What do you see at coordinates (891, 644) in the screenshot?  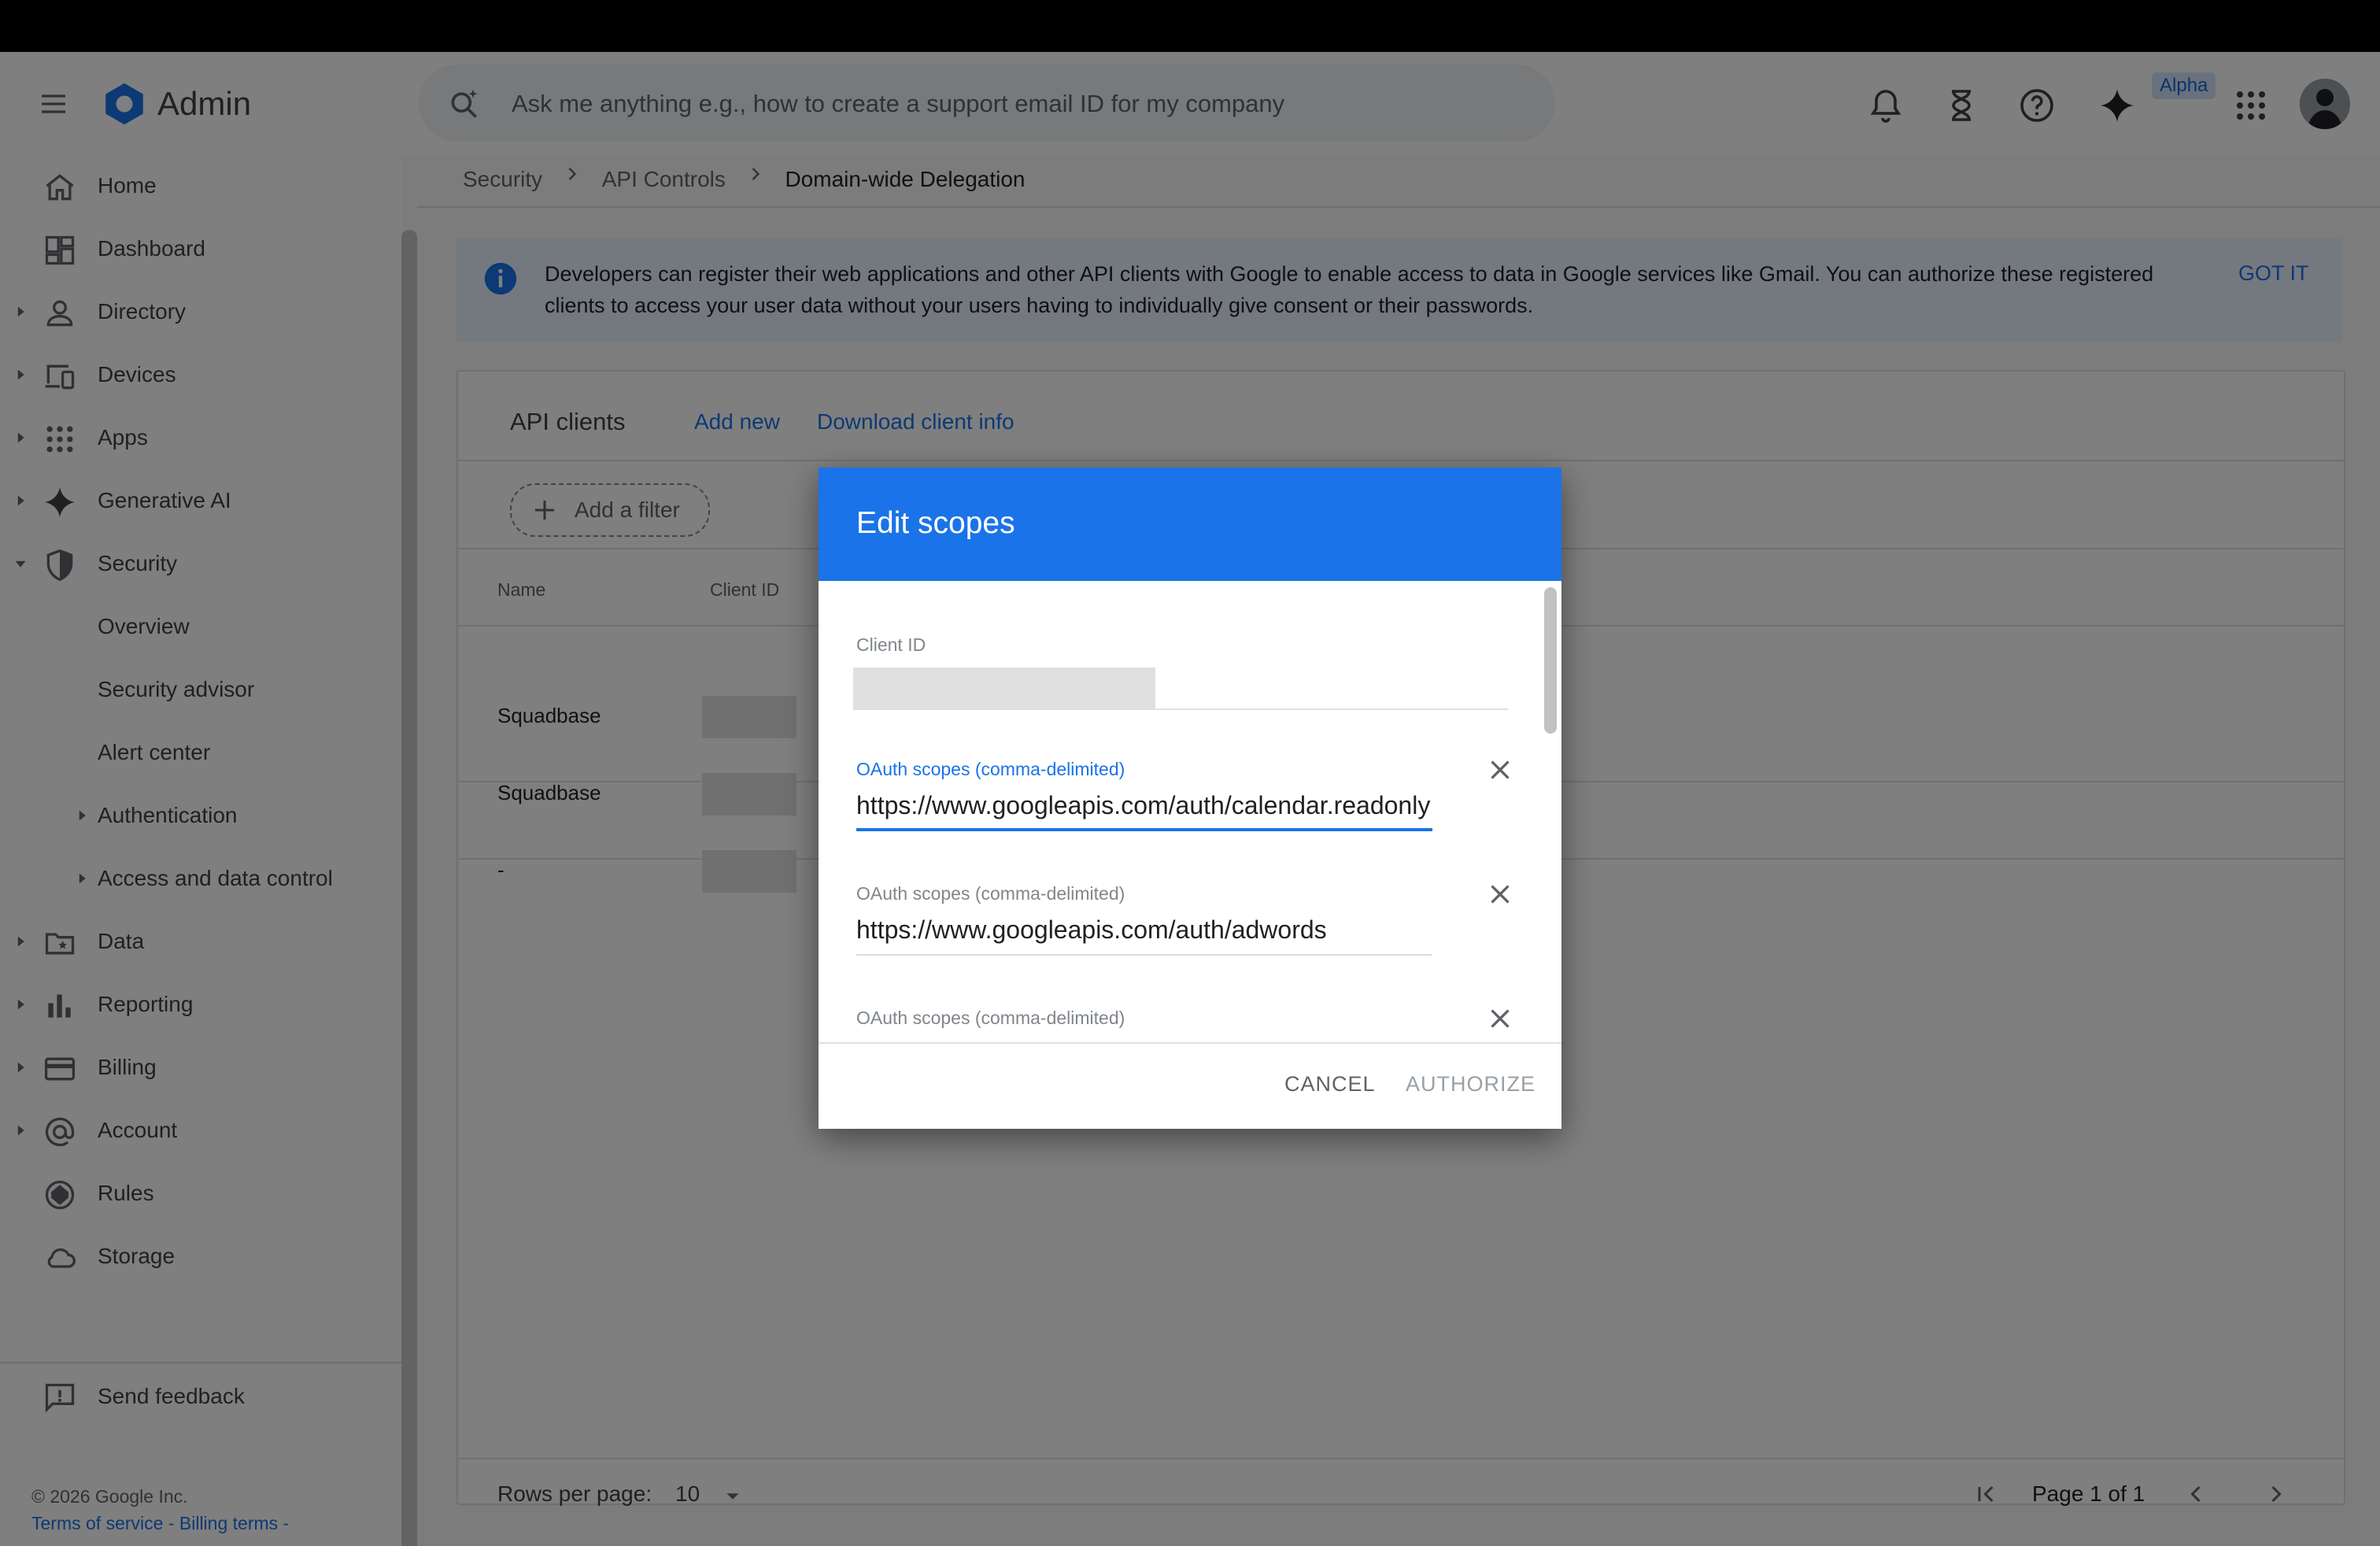 I see `client-id-label: Client ID` at bounding box center [891, 644].